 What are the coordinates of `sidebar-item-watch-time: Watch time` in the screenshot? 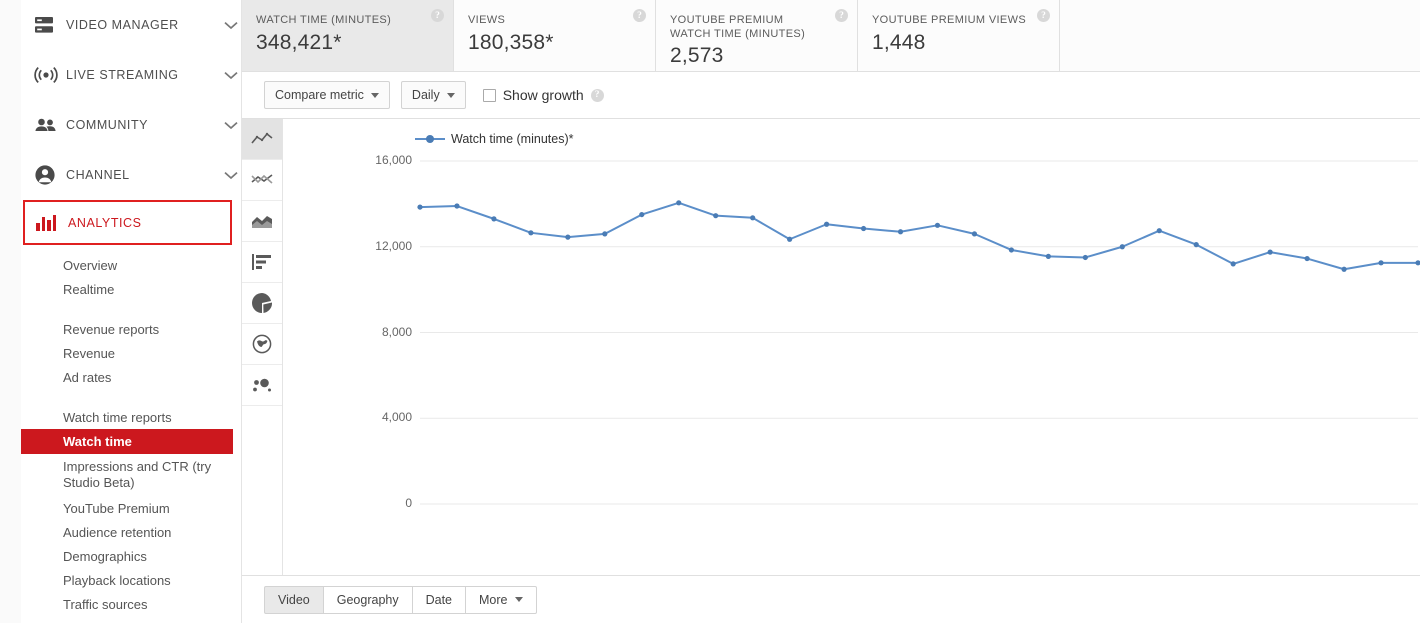 It's located at (127, 441).